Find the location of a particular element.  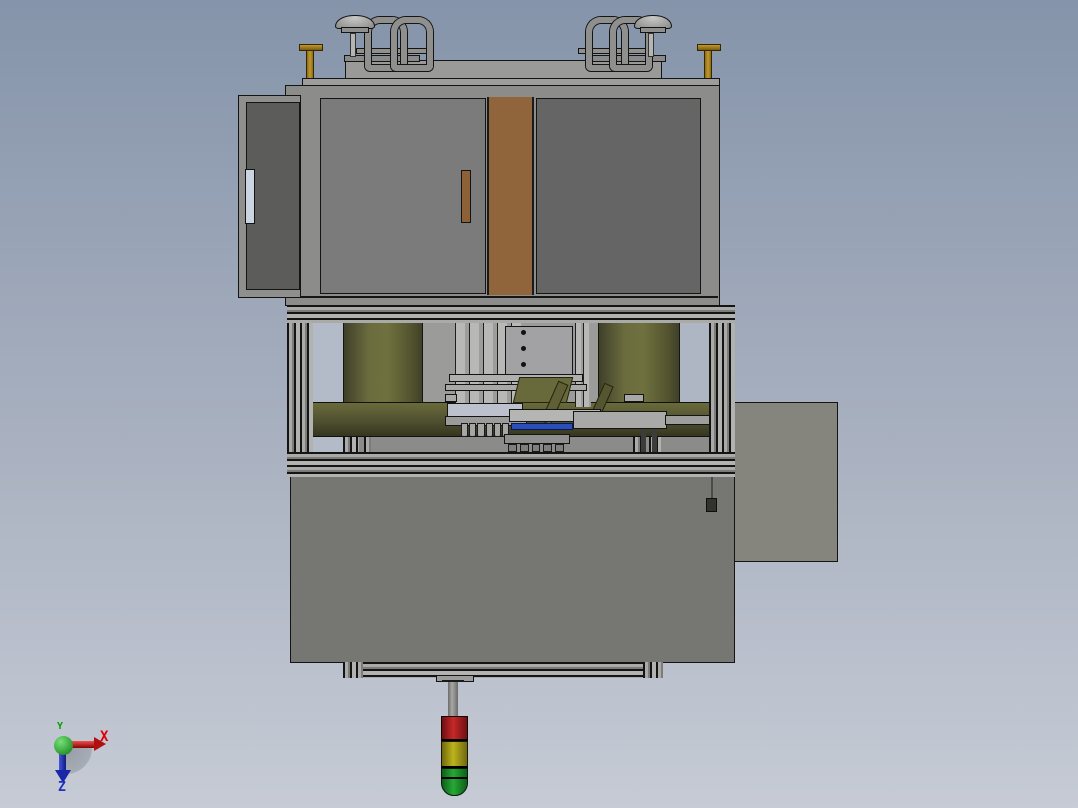

z-axis-label: Z is located at coordinates (62, 787).